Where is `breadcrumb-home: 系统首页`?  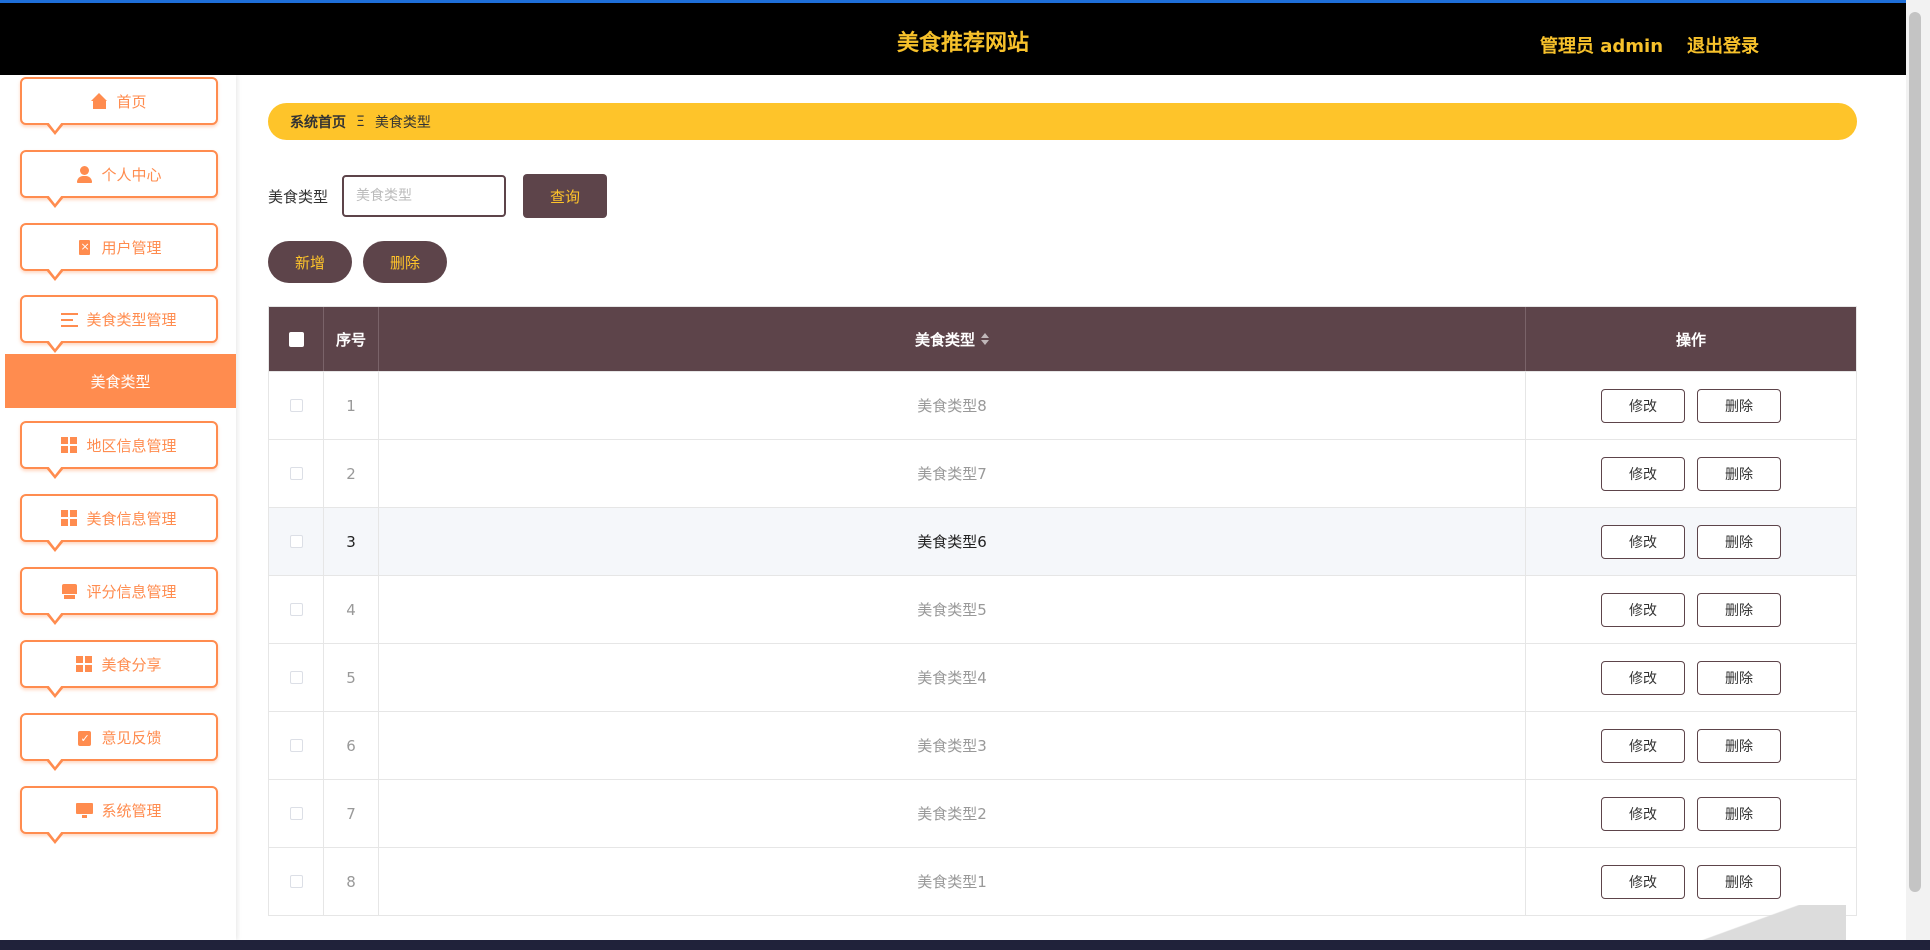
breadcrumb-home: 系统首页 is located at coordinates (318, 122).